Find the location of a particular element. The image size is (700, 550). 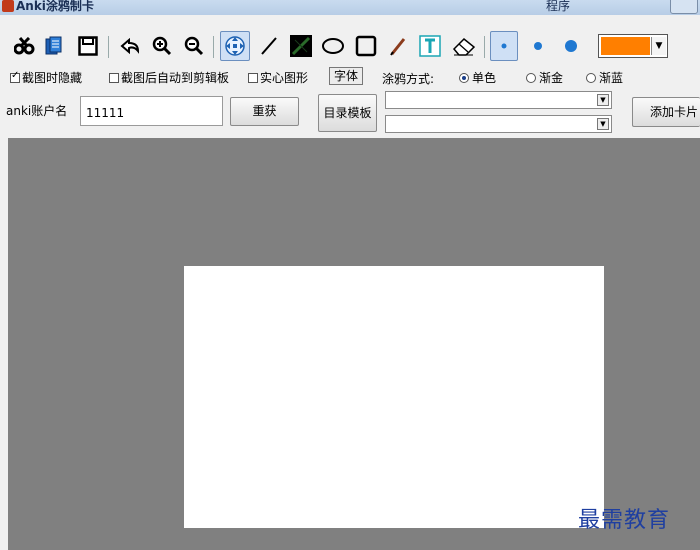

copy-icon is located at coordinates (54, 46).